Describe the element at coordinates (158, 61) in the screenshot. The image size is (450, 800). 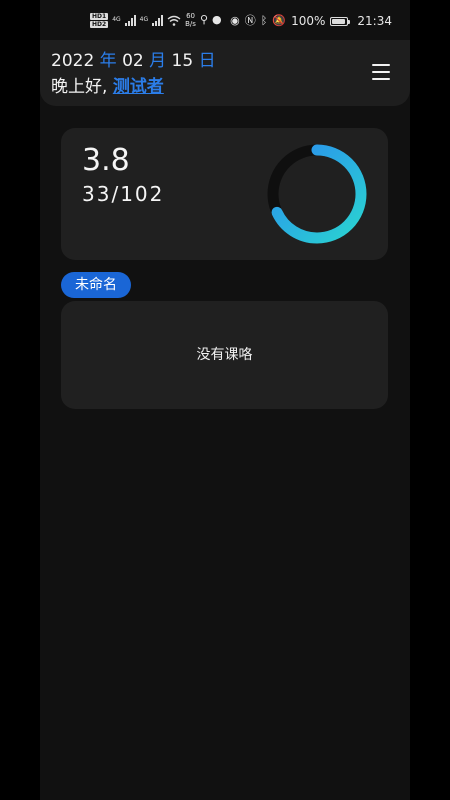
I see `date-month-char: 月` at that location.